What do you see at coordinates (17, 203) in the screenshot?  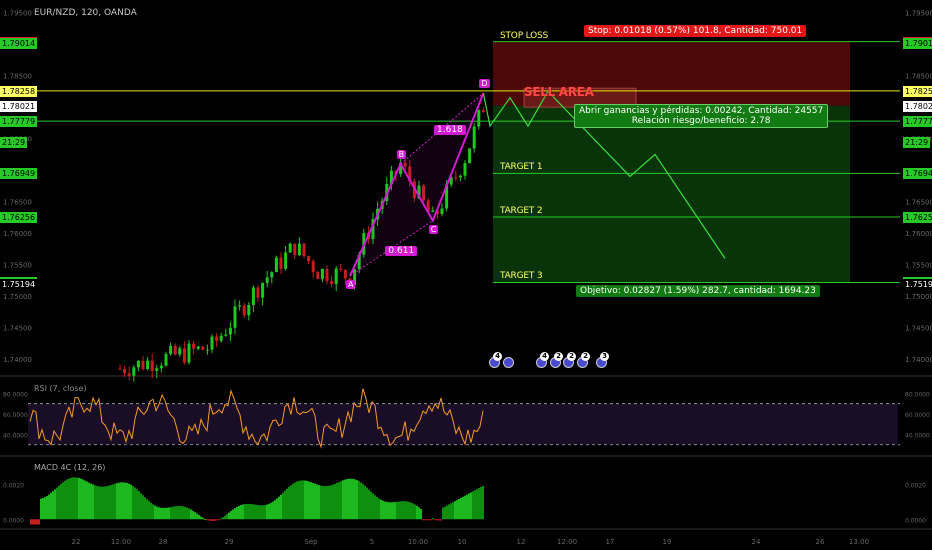 I see `price-tick-left: 1.76500` at bounding box center [17, 203].